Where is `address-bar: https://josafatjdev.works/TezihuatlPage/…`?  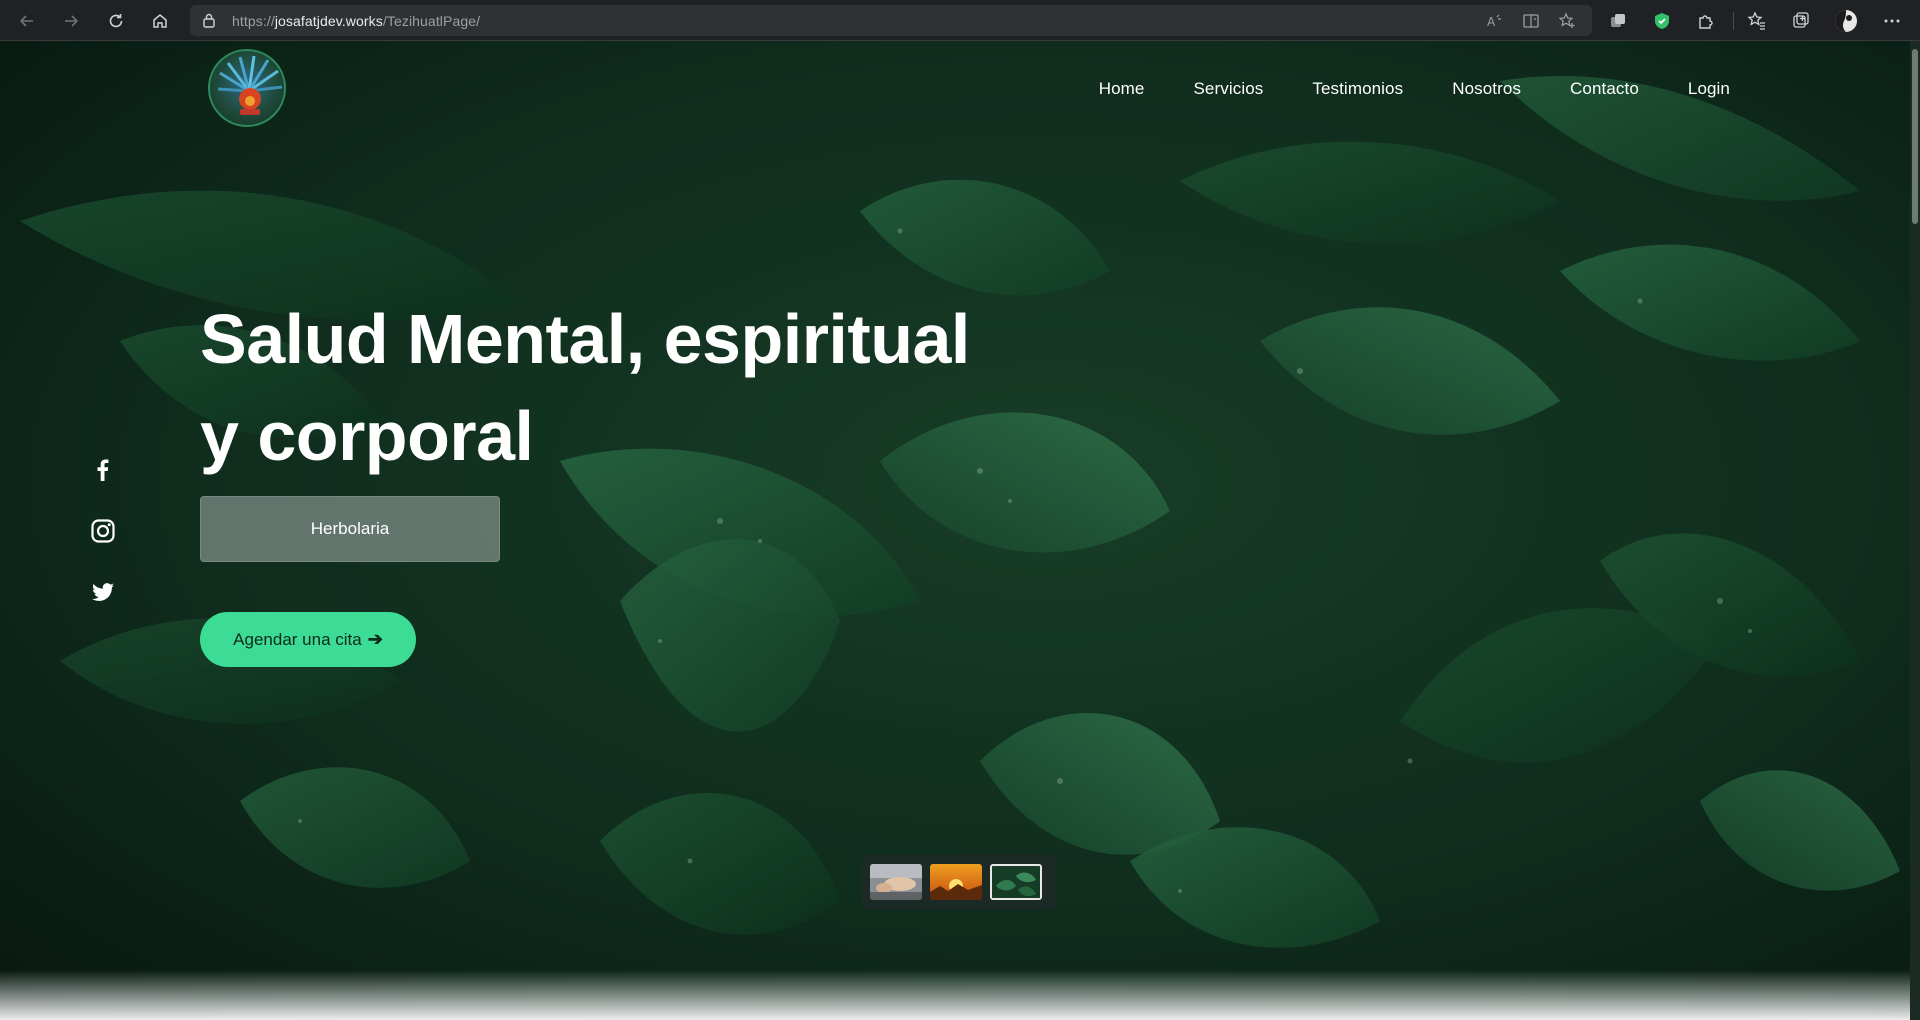 address-bar: https://josafatjdev.works/TezihuatlPage/… is located at coordinates (891, 20).